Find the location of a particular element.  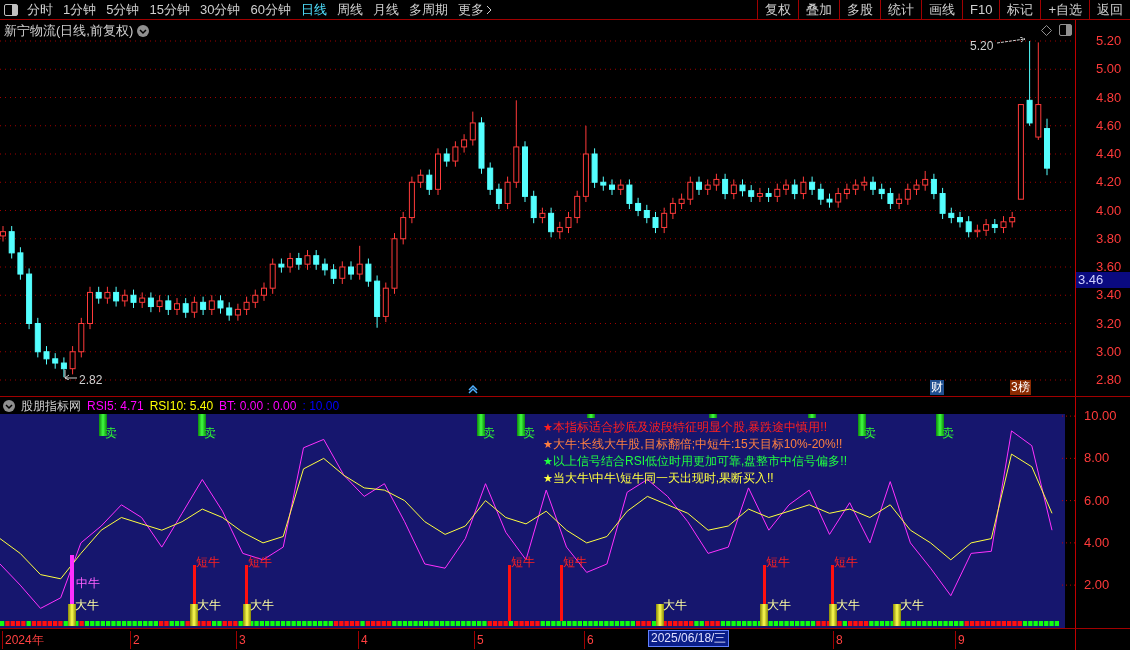

price-axis-label: 5.20 is located at coordinates (1109, 41).